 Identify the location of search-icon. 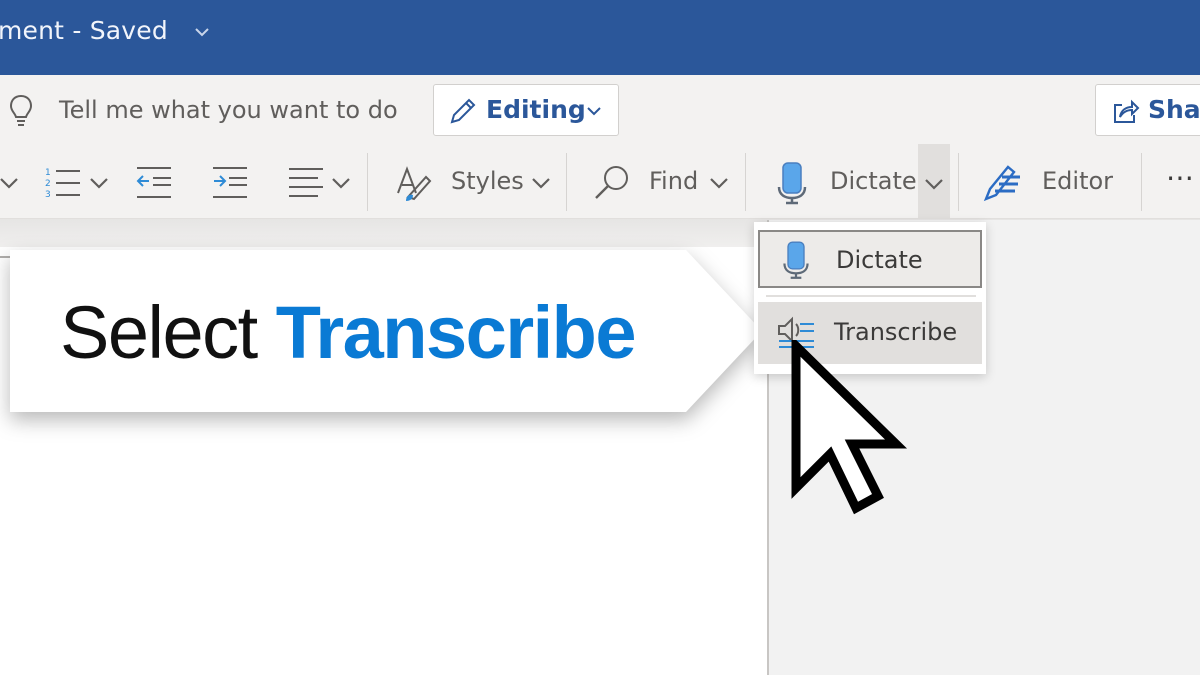
(611, 182).